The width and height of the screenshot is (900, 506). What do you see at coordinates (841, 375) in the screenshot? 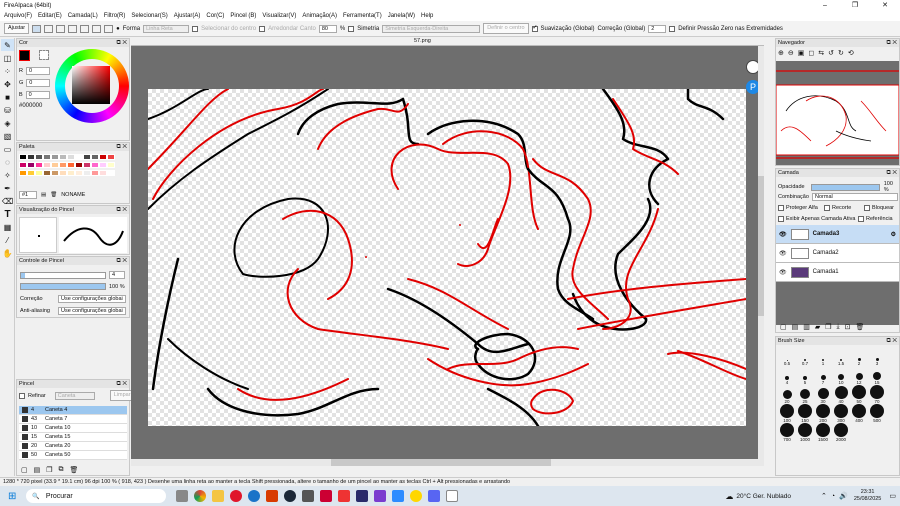
I see `brush-size-cell: 10` at bounding box center [841, 375].